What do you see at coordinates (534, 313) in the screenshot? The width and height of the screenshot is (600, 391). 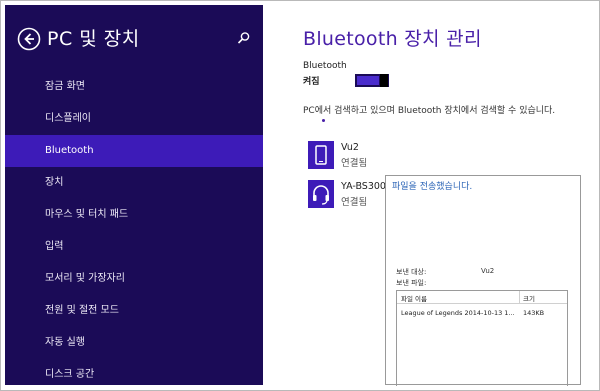 I see `file-size-cell: 143KB` at bounding box center [534, 313].